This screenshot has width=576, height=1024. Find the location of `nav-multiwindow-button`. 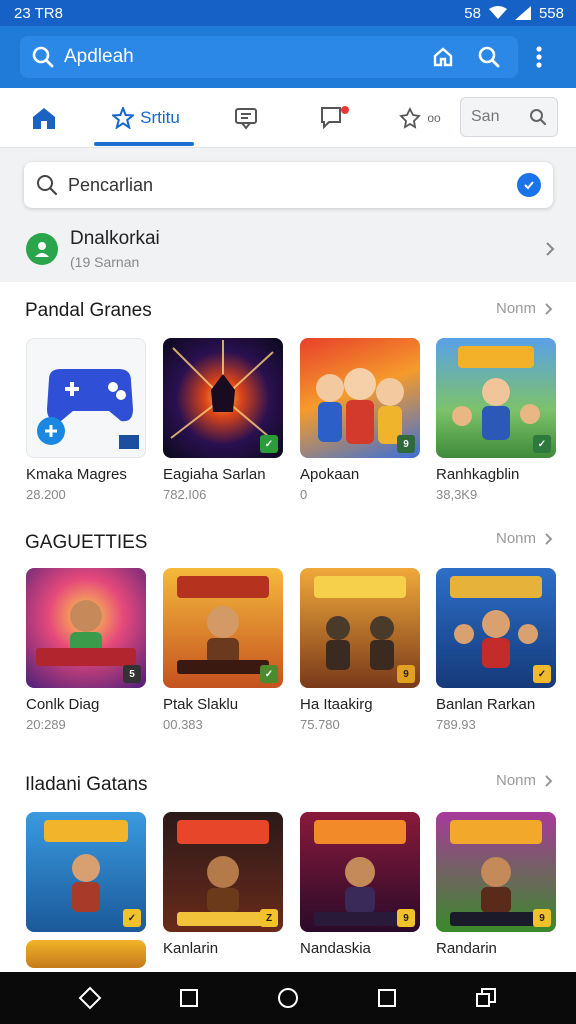

nav-multiwindow-button is located at coordinates (486, 998).